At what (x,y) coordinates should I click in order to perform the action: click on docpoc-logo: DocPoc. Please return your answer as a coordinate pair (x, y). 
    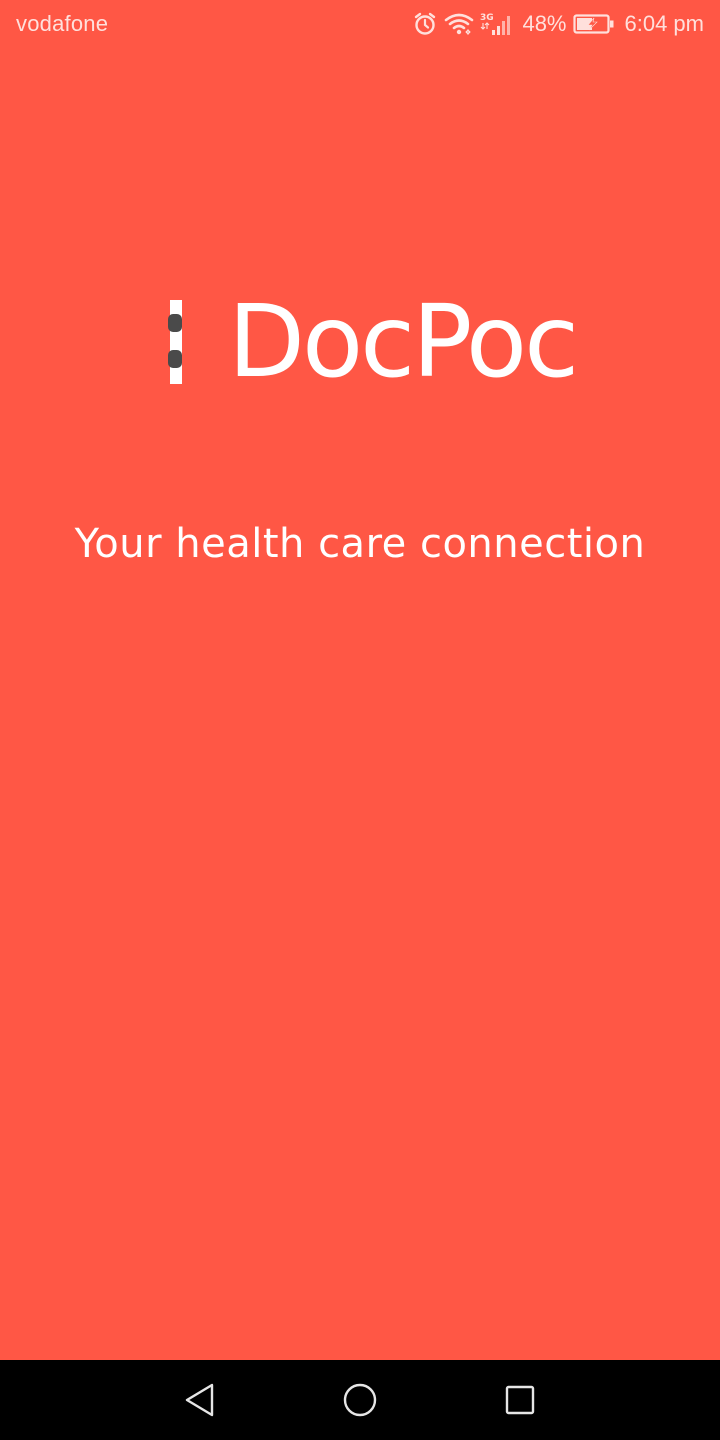
    Looking at the image, I should click on (372, 342).